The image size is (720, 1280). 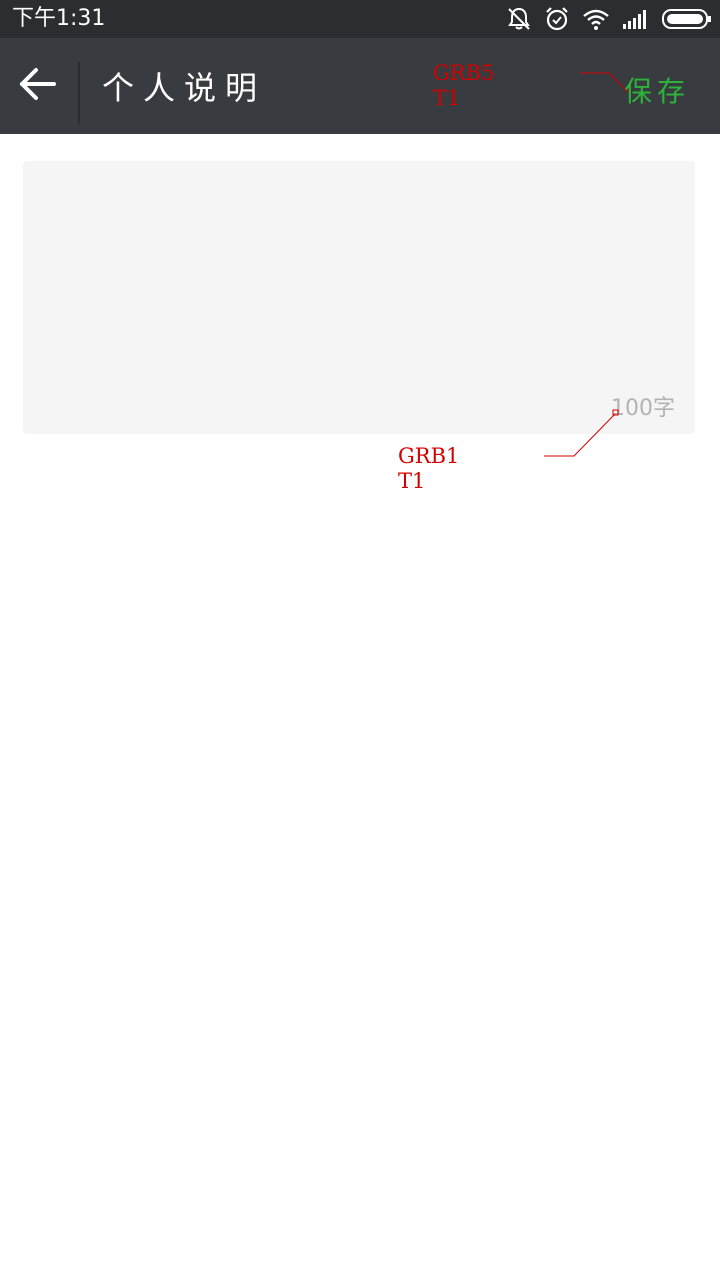 I want to click on back-button, so click(x=38, y=86).